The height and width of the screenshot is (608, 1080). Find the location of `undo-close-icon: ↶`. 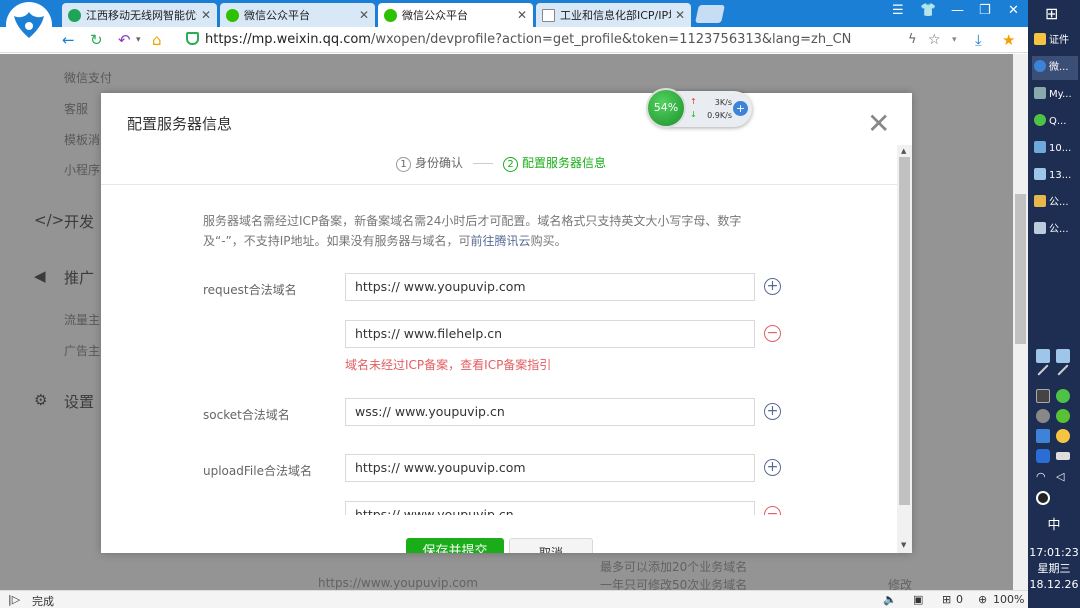

undo-close-icon: ↶ is located at coordinates (124, 40).